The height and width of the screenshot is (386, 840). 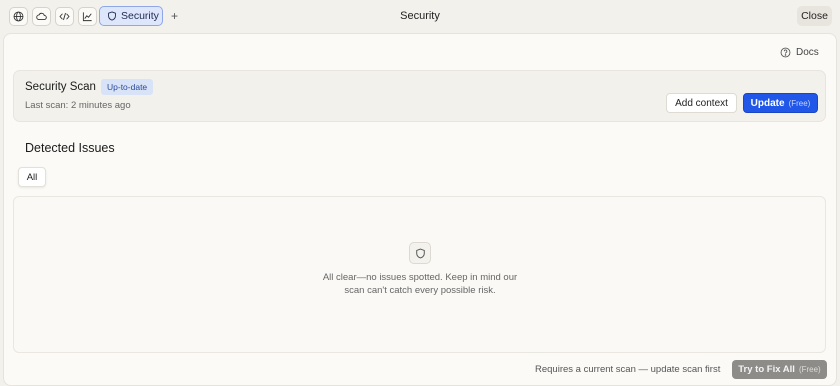 What do you see at coordinates (799, 103) in the screenshot?
I see `update-button-sub: (Free)` at bounding box center [799, 103].